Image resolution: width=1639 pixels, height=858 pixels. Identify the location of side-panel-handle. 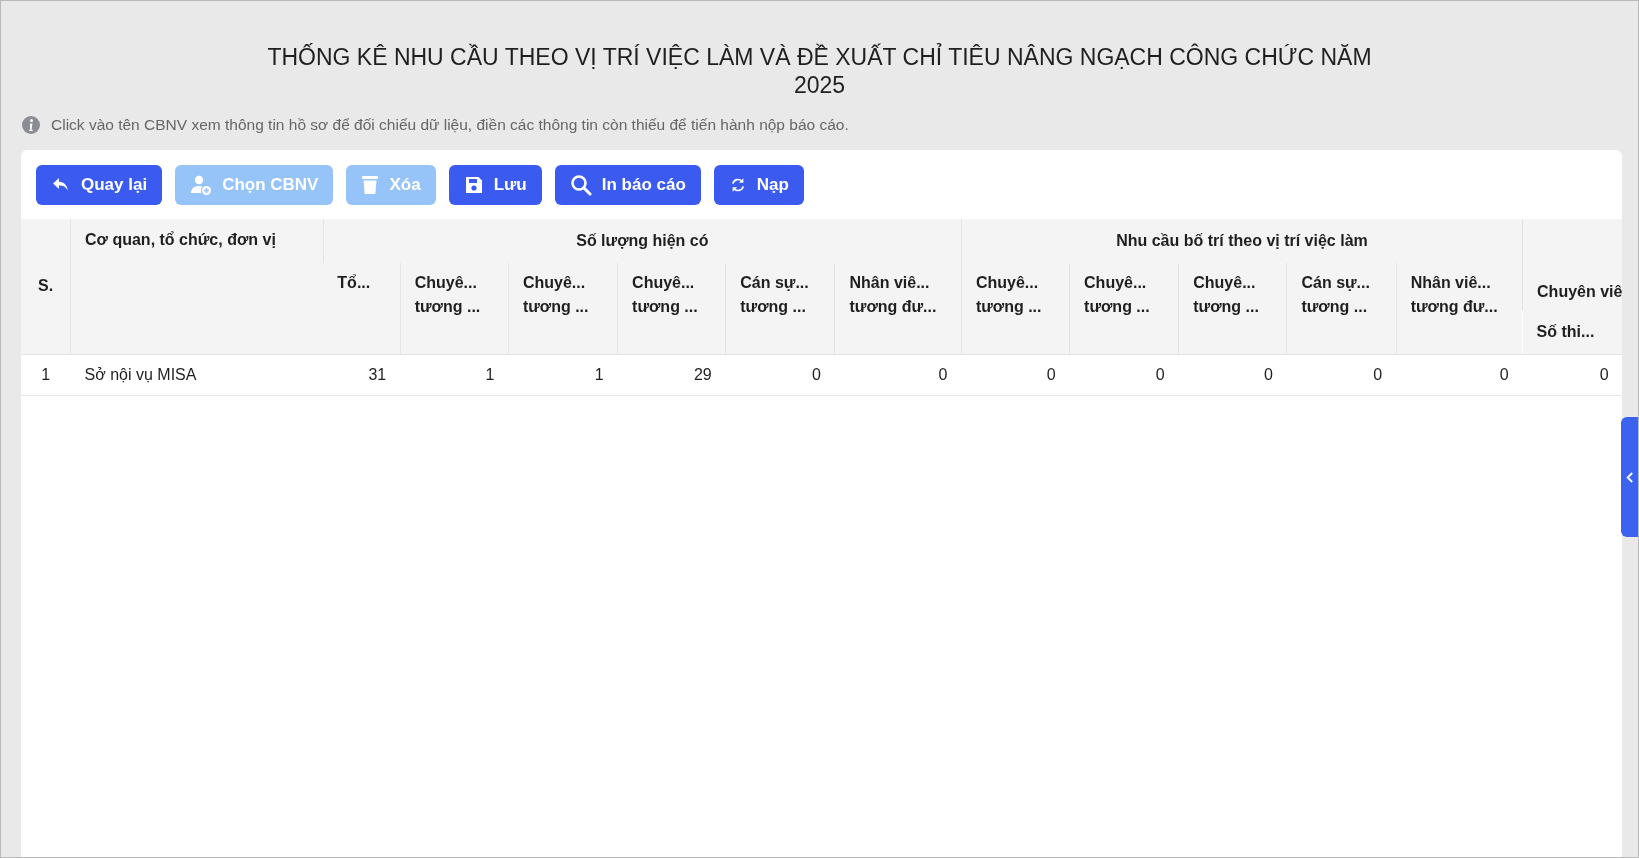
(1629, 477).